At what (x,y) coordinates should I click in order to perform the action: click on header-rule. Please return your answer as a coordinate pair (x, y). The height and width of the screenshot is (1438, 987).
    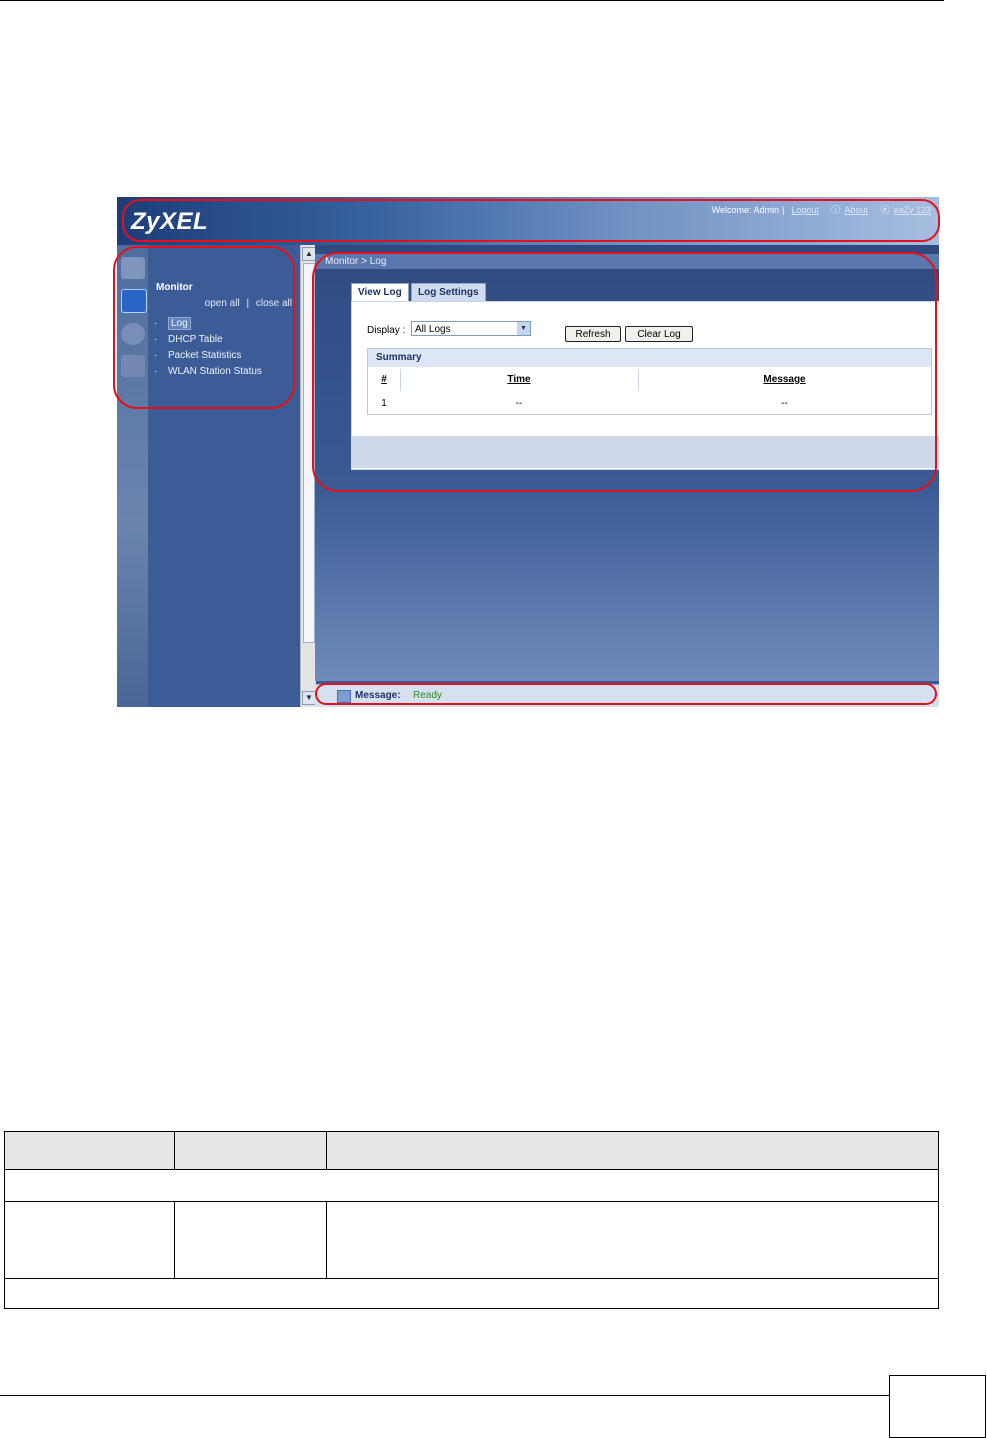
    Looking at the image, I should click on (472, 0).